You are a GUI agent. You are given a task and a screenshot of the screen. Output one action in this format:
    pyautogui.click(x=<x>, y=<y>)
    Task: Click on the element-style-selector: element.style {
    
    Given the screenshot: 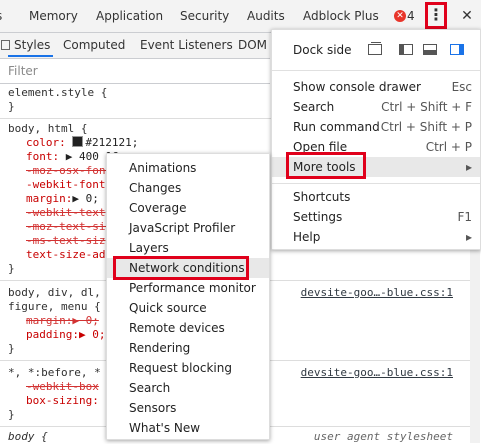 What is the action you would take?
    pyautogui.click(x=57, y=93)
    